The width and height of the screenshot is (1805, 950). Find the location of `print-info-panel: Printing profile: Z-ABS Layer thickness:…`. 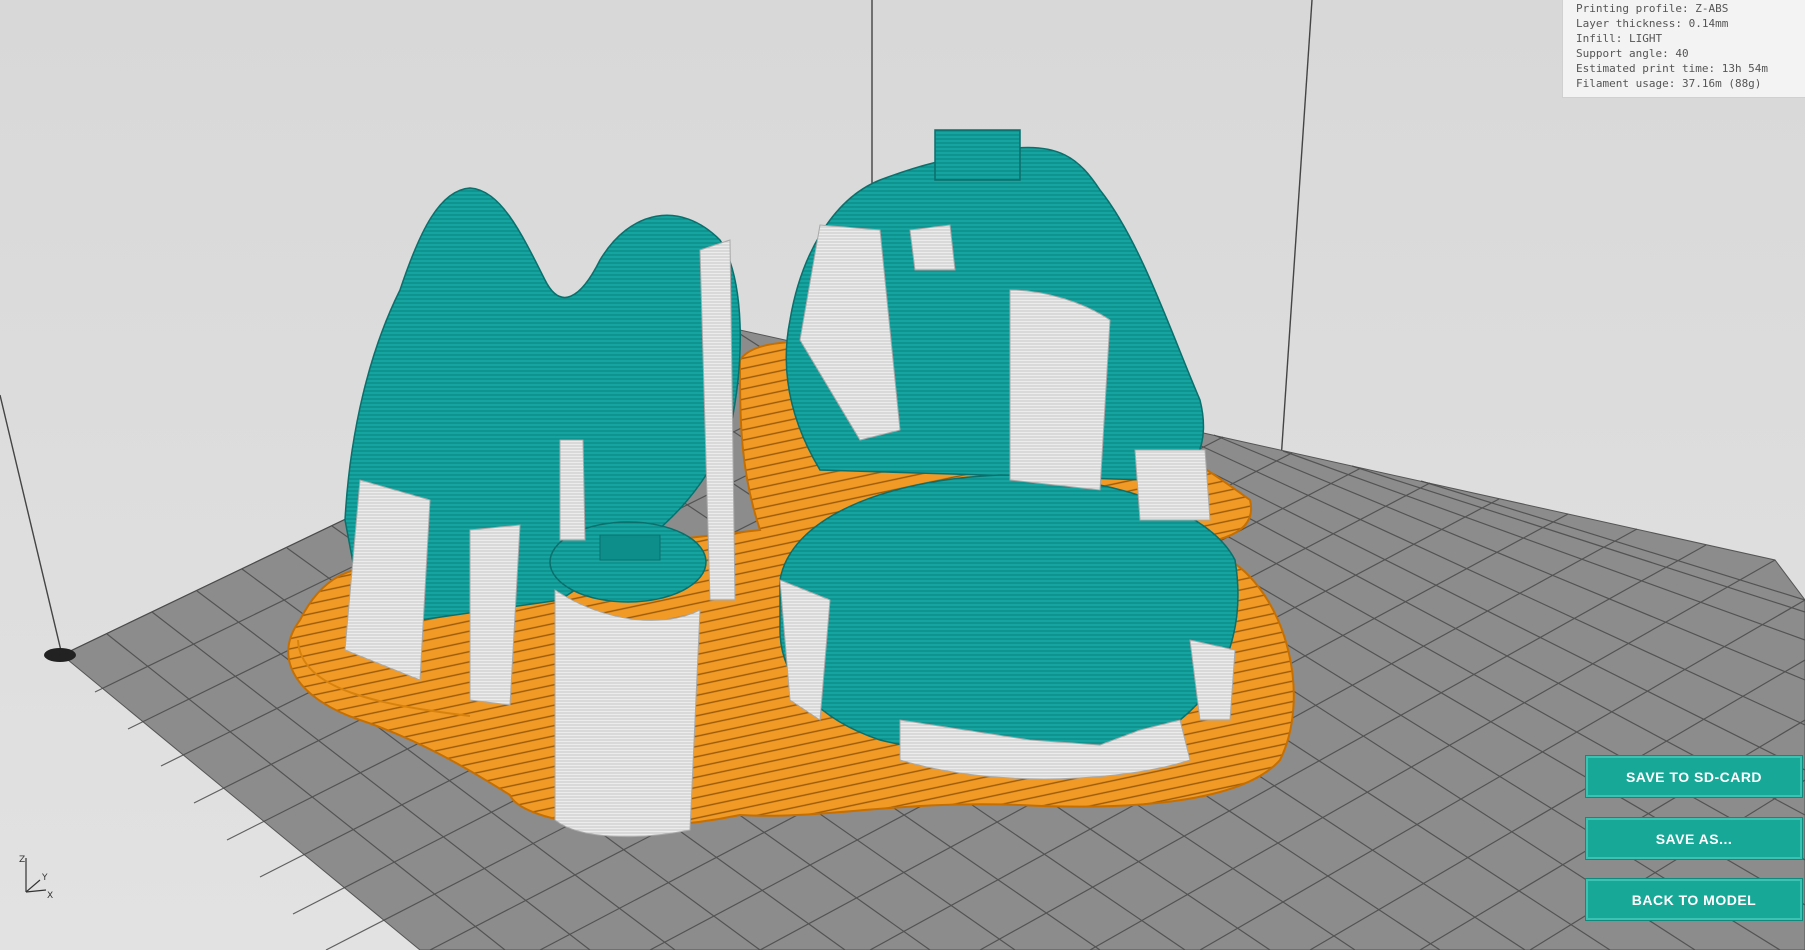

print-info-panel: Printing profile: Z-ABS Layer thickness:… is located at coordinates (1683, 49).